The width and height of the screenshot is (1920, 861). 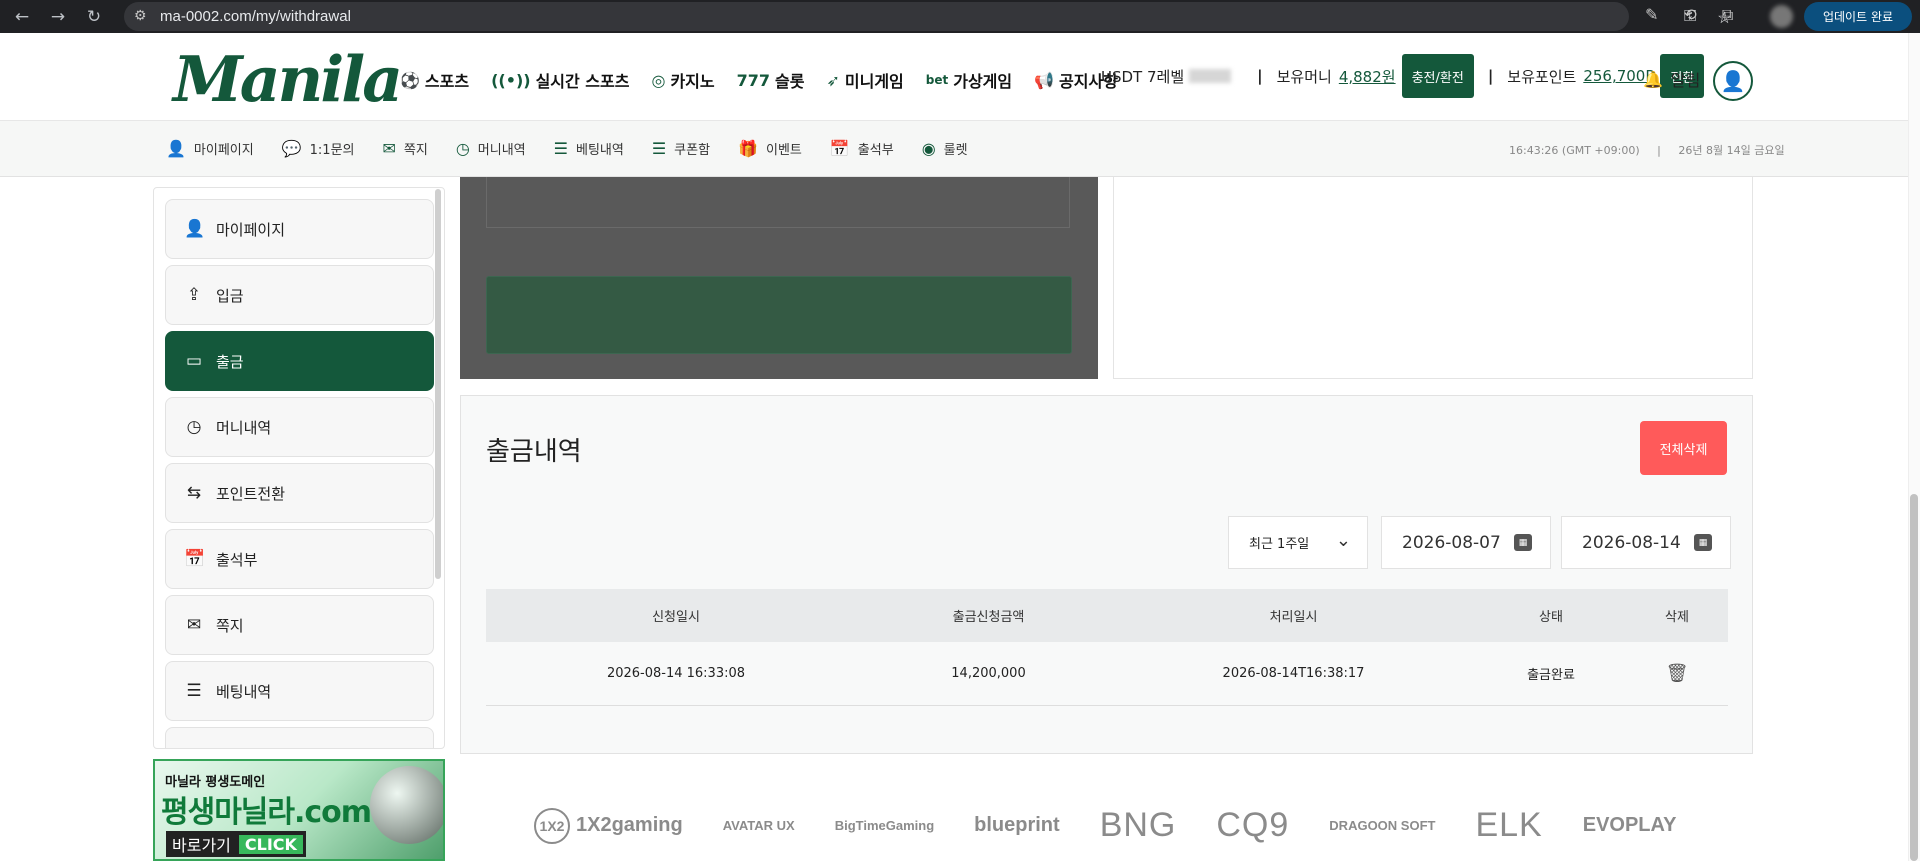 I want to click on alarm-button: 🔔 알림, so click(x=1671, y=79).